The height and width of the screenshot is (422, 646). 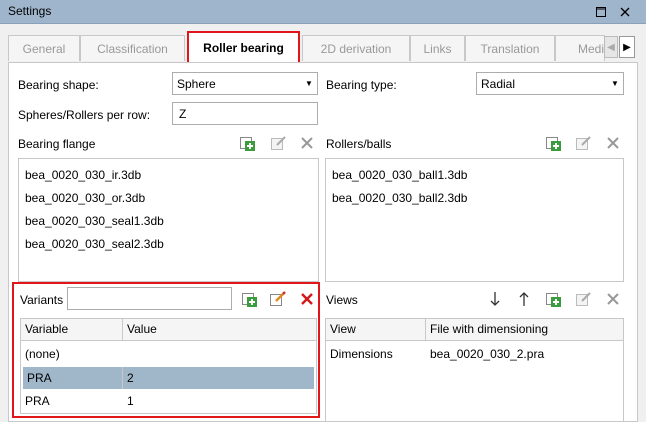 I want to click on move-down-button, so click(x=495, y=299).